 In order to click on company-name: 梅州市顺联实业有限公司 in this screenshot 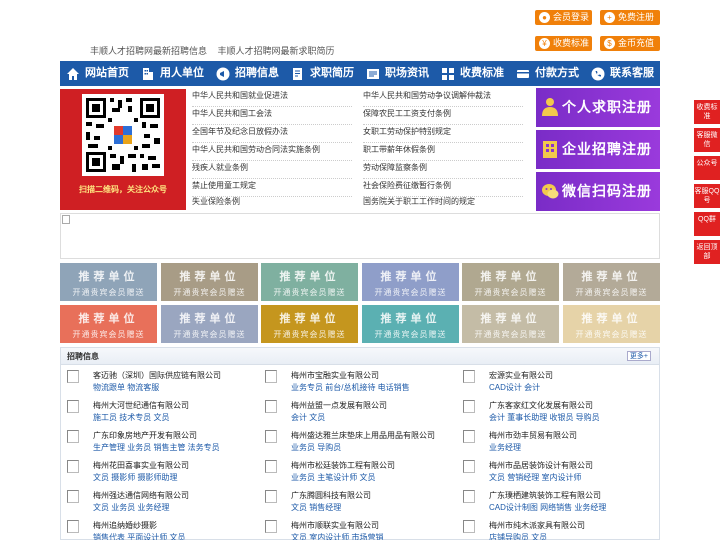, I will do `click(335, 525)`.